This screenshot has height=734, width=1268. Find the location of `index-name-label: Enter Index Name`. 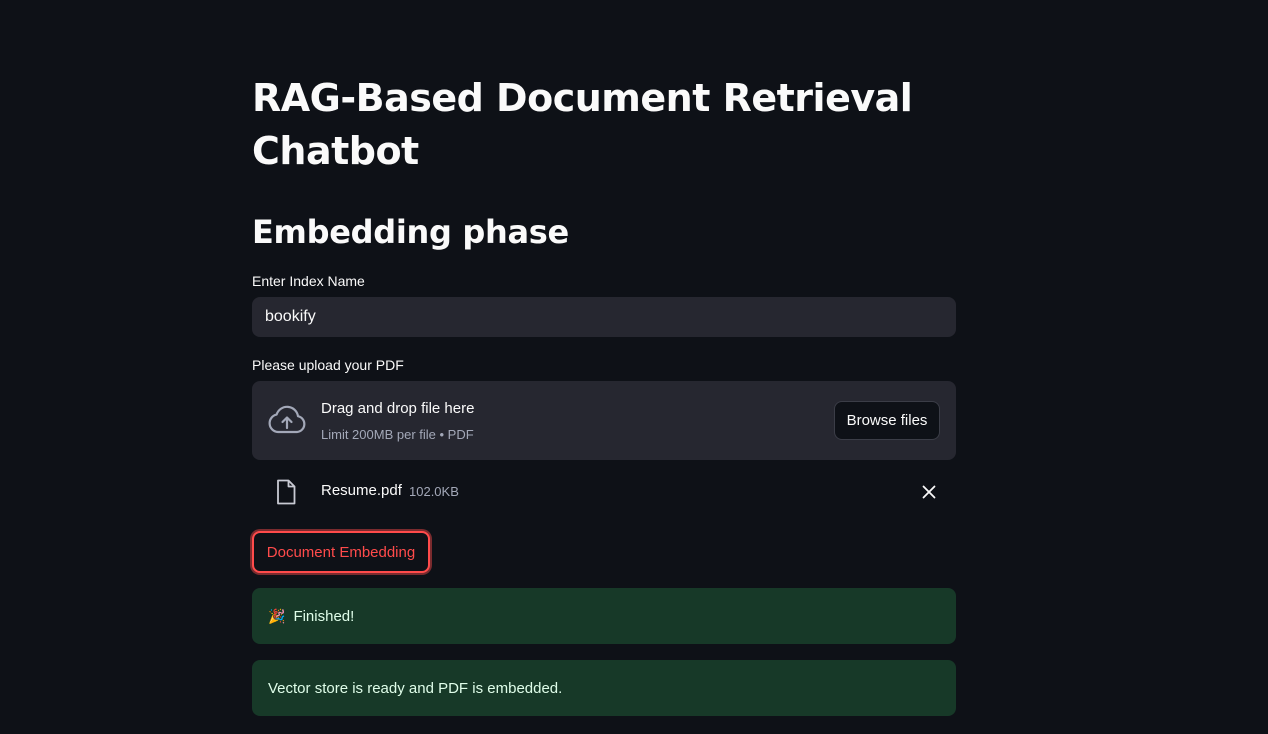

index-name-label: Enter Index Name is located at coordinates (308, 281).